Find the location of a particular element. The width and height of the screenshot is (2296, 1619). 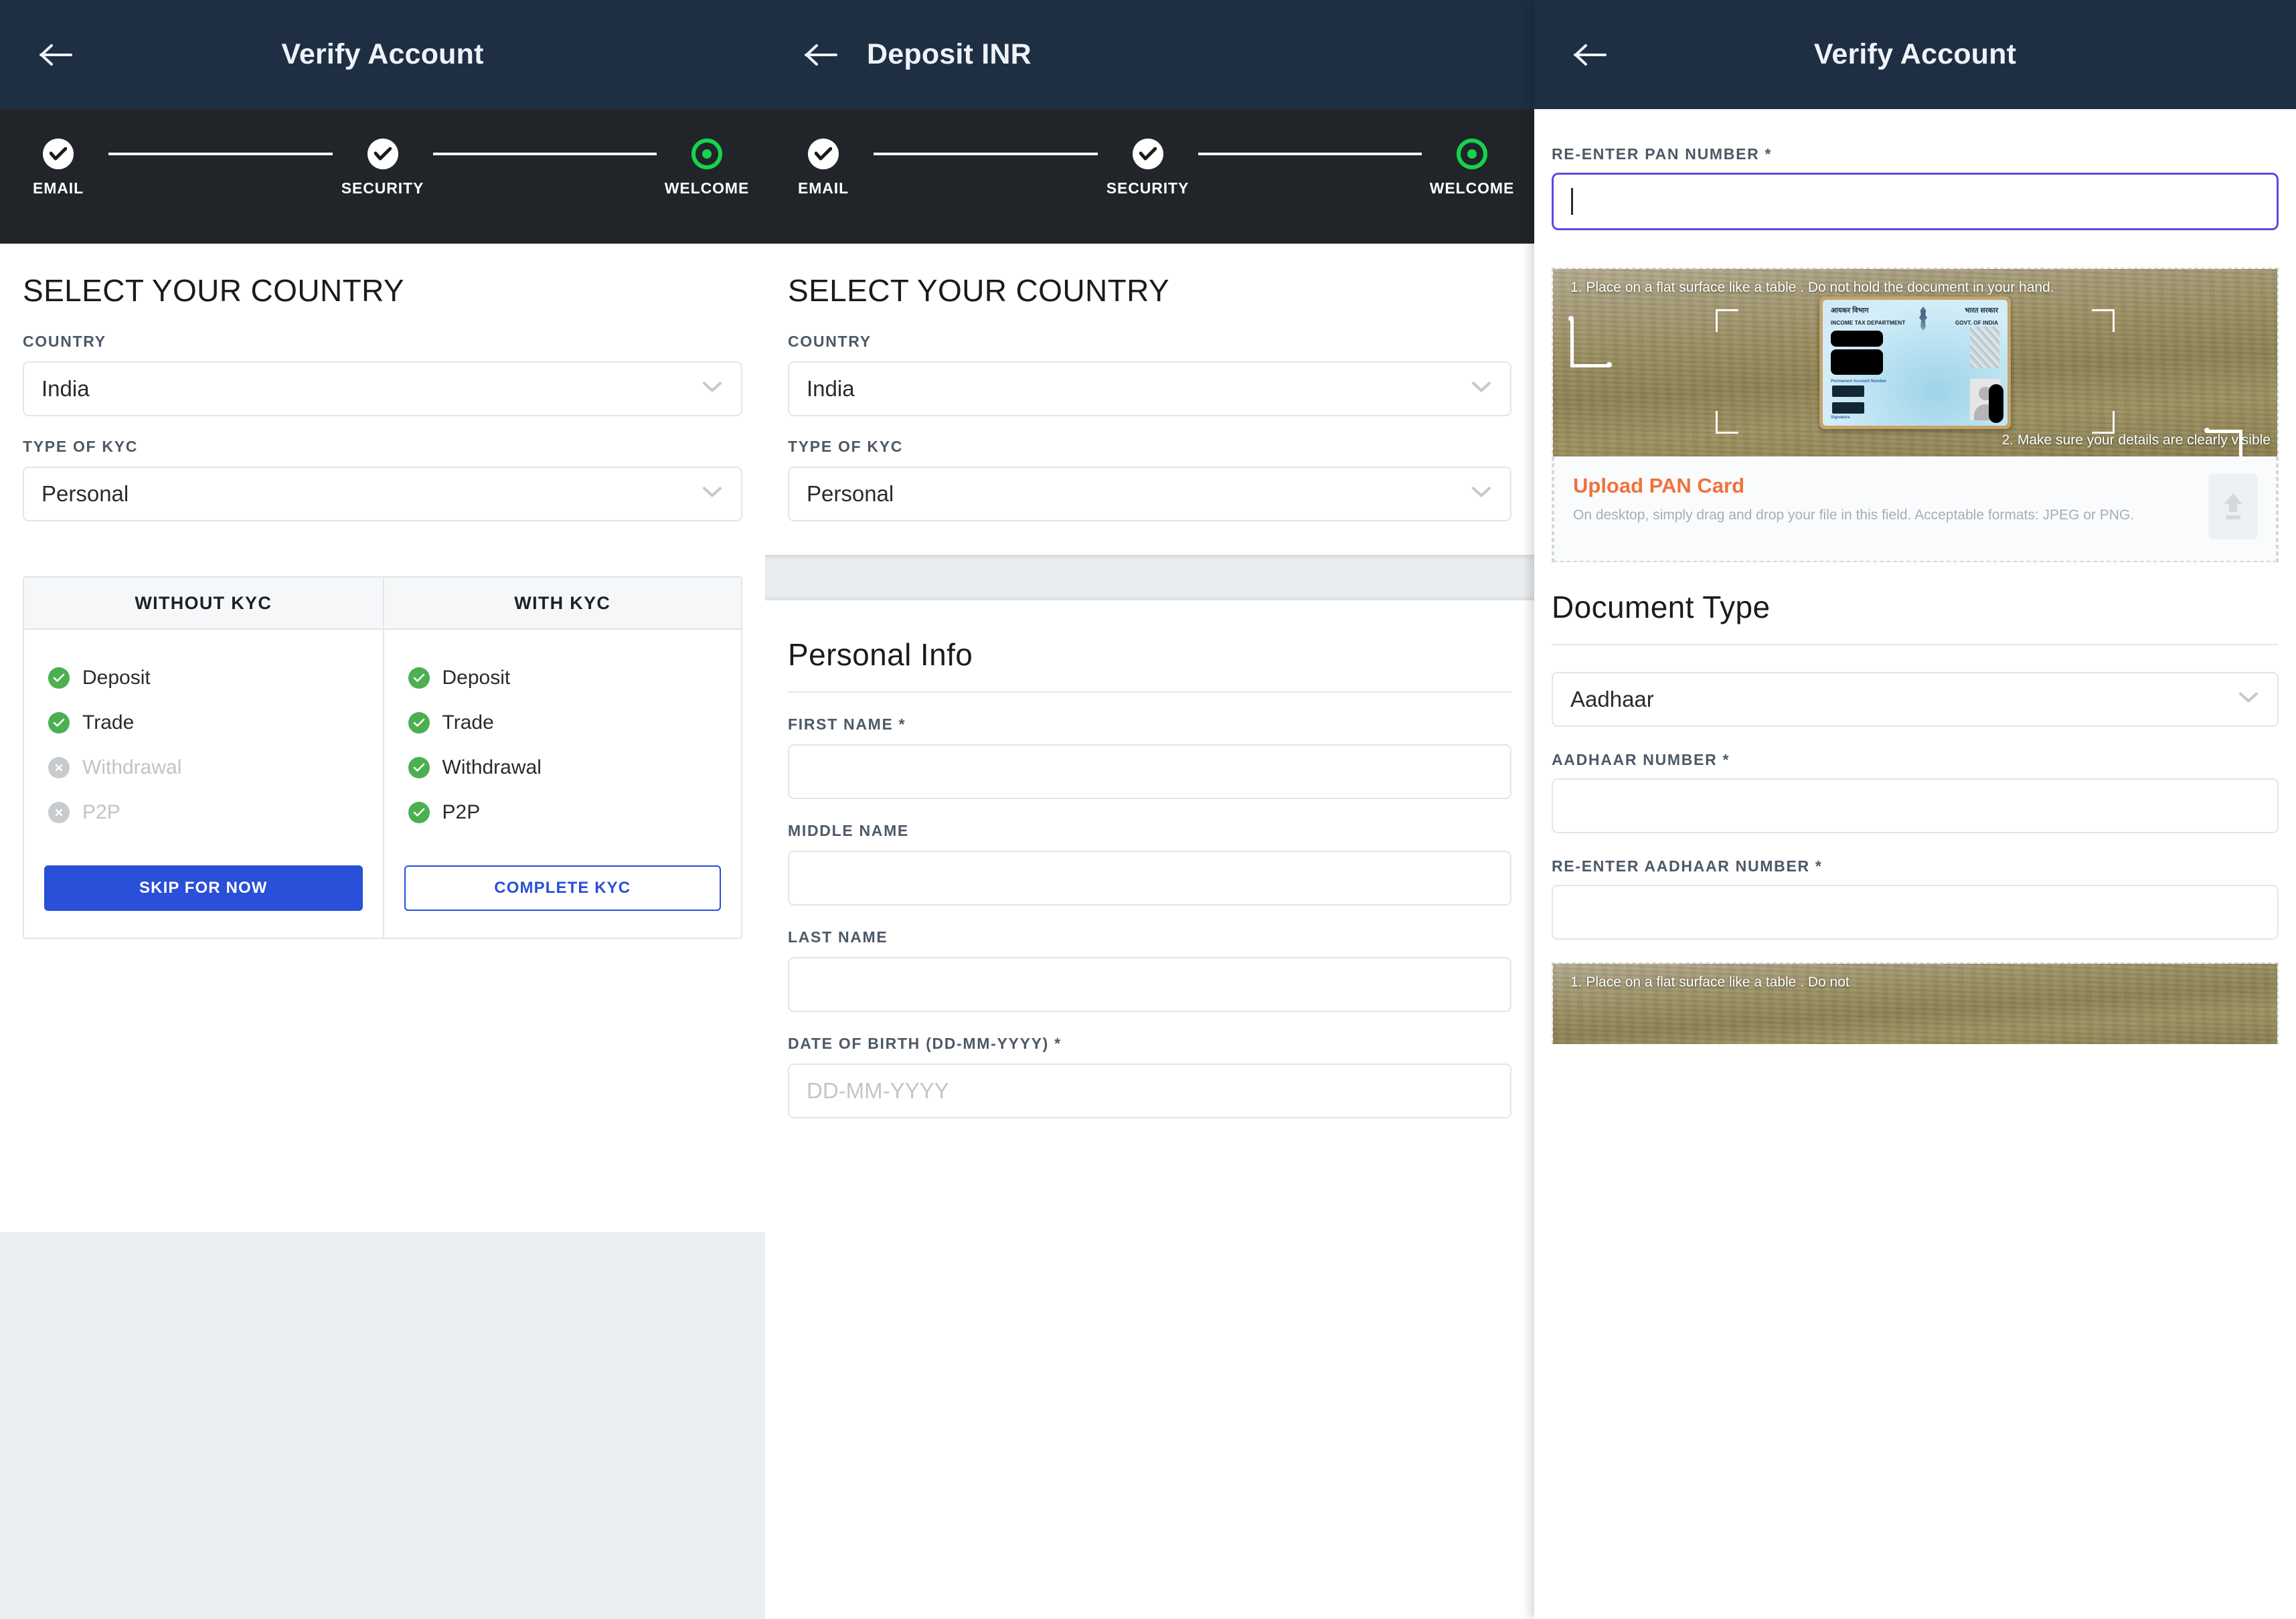

date-of-birth-input: DD-MM-YYYY is located at coordinates (1149, 1090).